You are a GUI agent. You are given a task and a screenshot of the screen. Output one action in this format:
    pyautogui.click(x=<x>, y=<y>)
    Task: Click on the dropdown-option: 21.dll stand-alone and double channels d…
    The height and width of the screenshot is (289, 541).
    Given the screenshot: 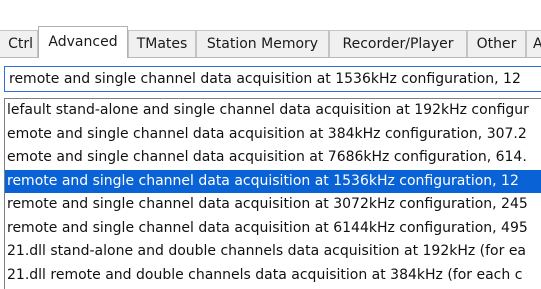 What is the action you would take?
    pyautogui.click(x=273, y=252)
    